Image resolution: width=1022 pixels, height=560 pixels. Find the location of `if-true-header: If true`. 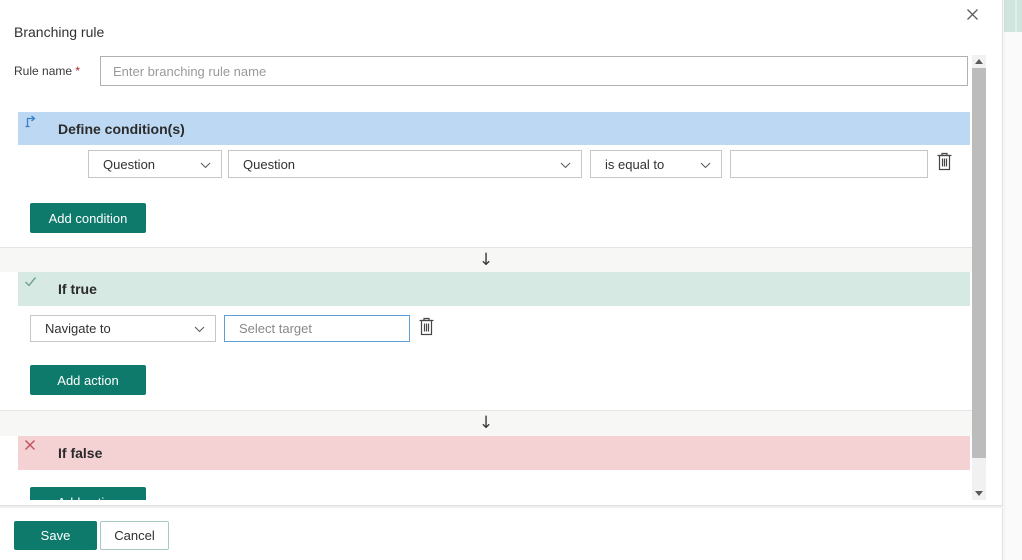

if-true-header: If true is located at coordinates (494, 289).